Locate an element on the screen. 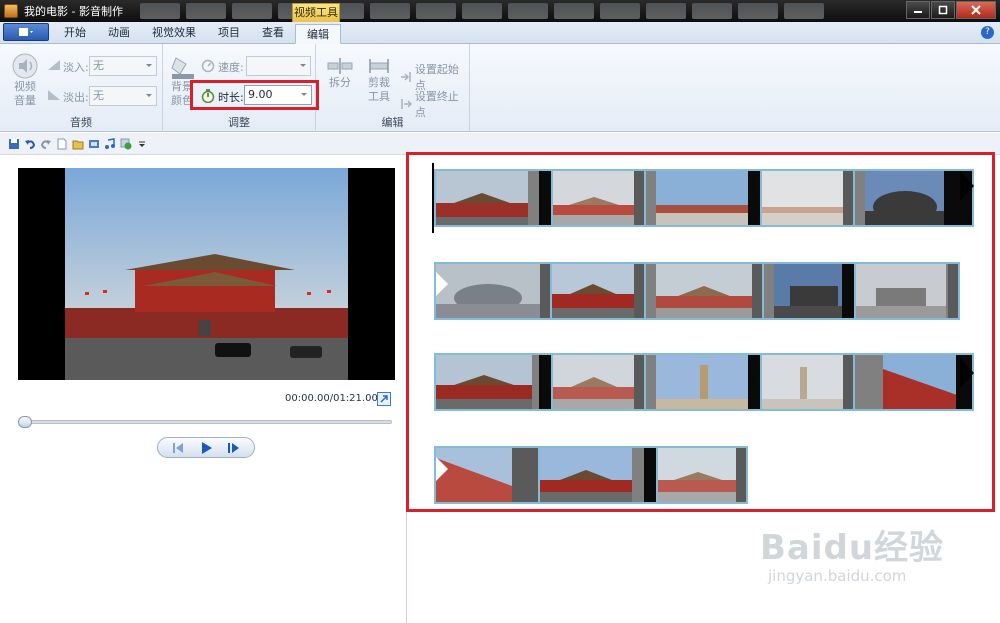 Image resolution: width=1000 pixels, height=623 pixels. next-frame-button is located at coordinates (234, 448).